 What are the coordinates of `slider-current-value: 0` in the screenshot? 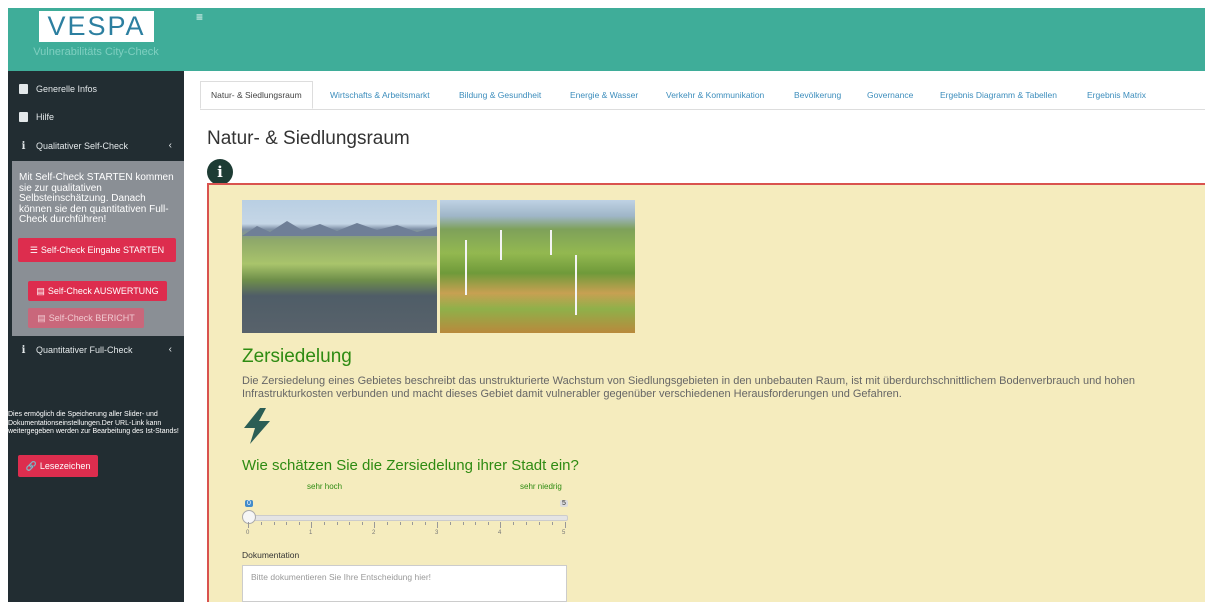 It's located at (249, 503).